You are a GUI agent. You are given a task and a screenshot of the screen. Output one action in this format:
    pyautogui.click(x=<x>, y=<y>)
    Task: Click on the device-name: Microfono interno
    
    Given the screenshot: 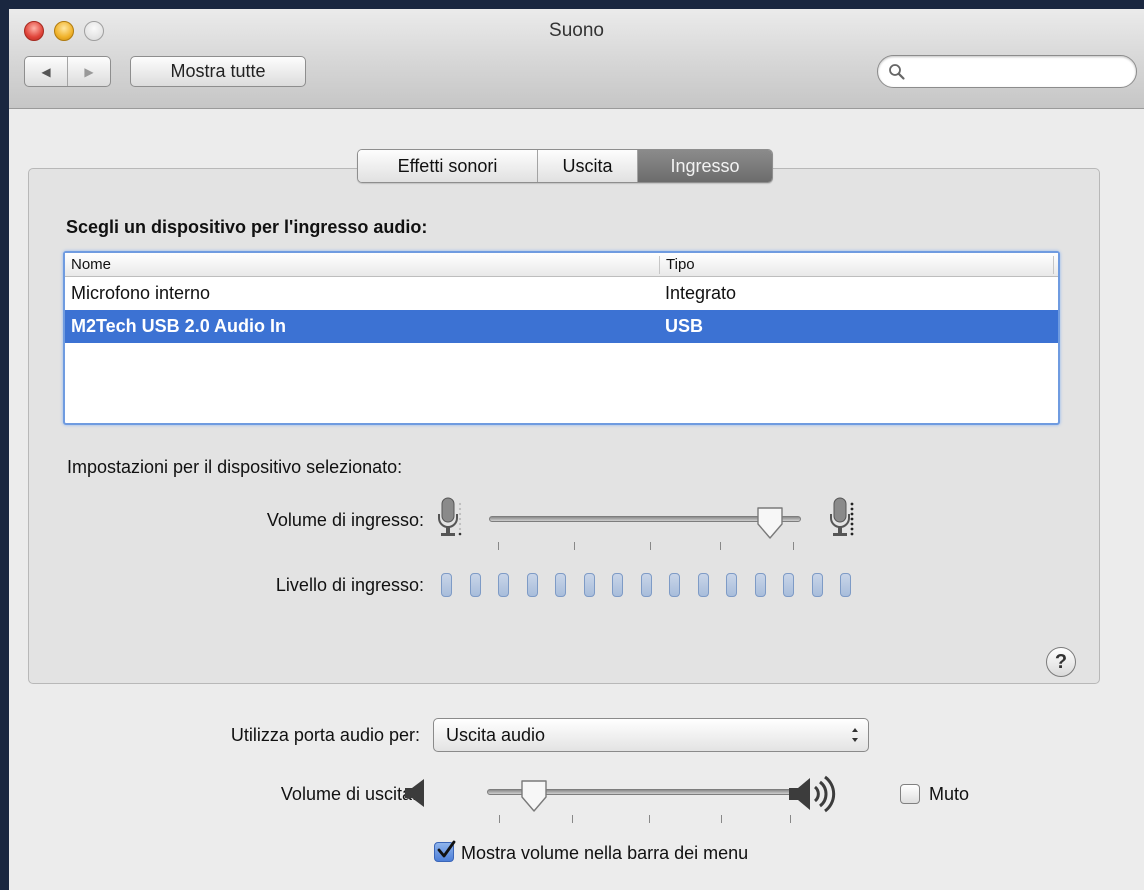 What is the action you would take?
    pyautogui.click(x=141, y=293)
    